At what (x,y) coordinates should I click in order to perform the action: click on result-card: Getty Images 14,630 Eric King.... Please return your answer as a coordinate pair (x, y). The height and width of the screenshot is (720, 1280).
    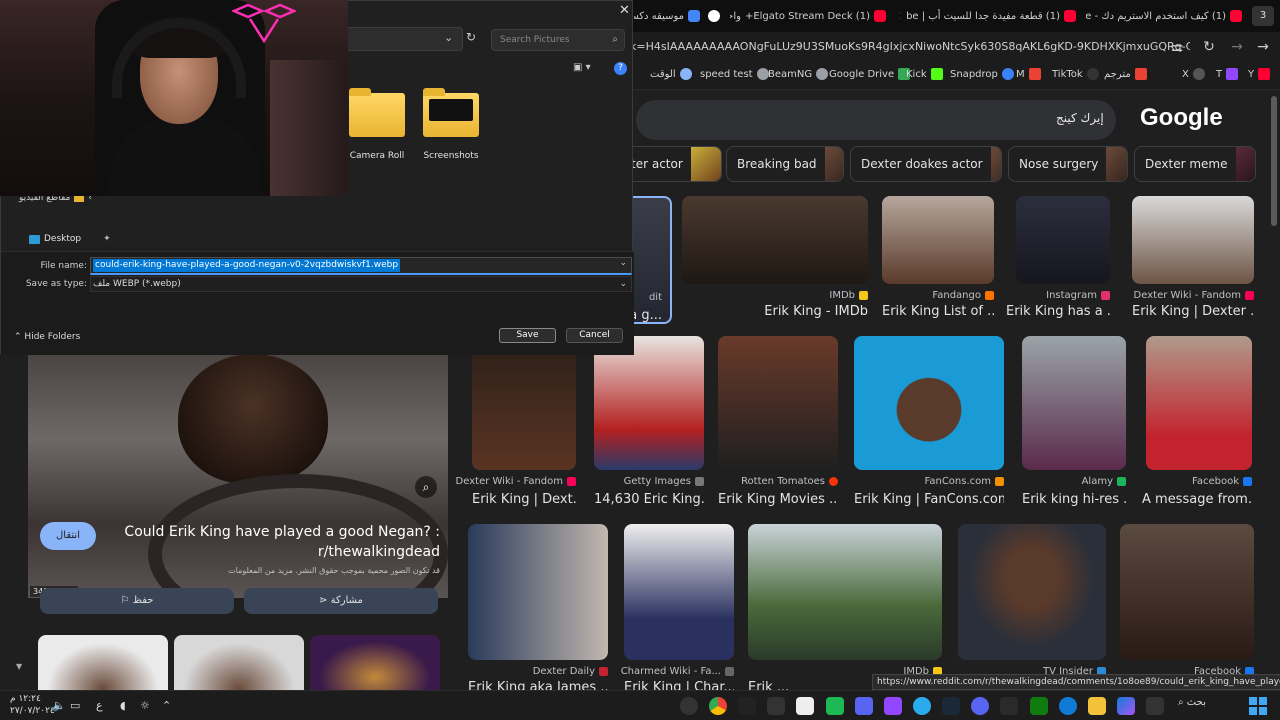
    Looking at the image, I should click on (649, 422).